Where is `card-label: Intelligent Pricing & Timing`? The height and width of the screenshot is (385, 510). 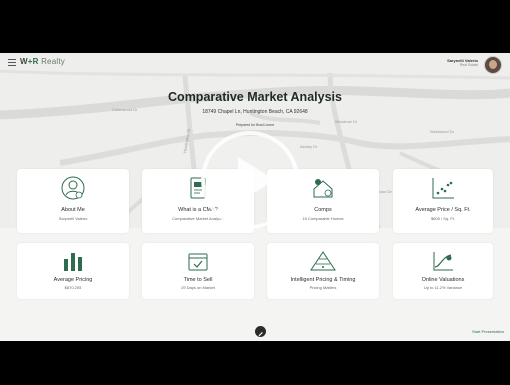 card-label: Intelligent Pricing & Timing is located at coordinates (323, 280).